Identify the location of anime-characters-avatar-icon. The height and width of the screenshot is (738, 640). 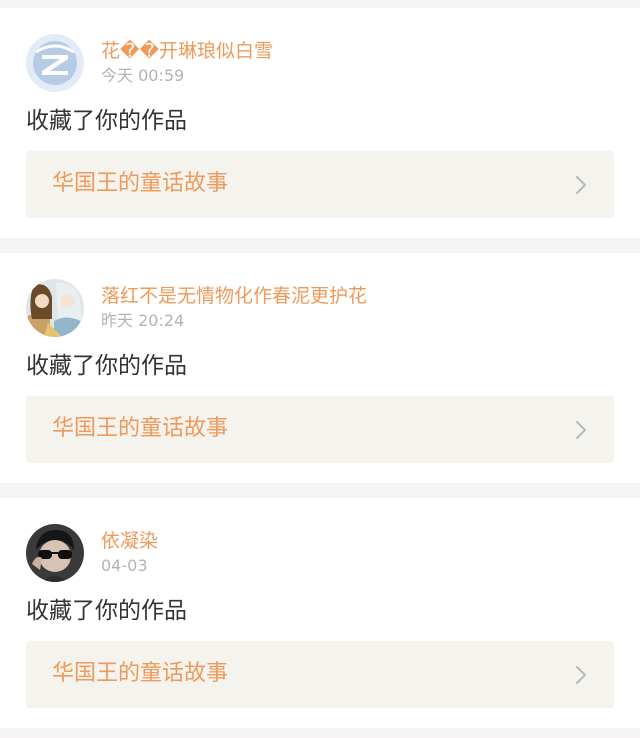
(55, 308).